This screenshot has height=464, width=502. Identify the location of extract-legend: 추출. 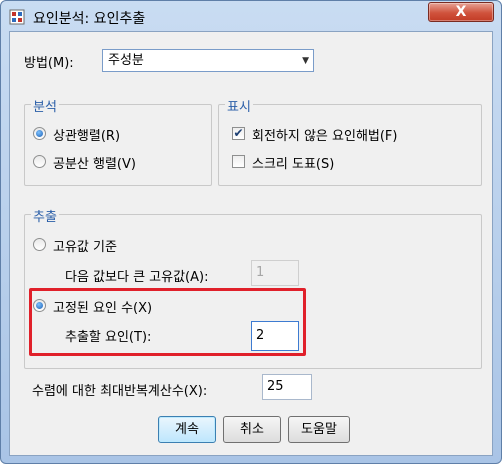
(45, 215).